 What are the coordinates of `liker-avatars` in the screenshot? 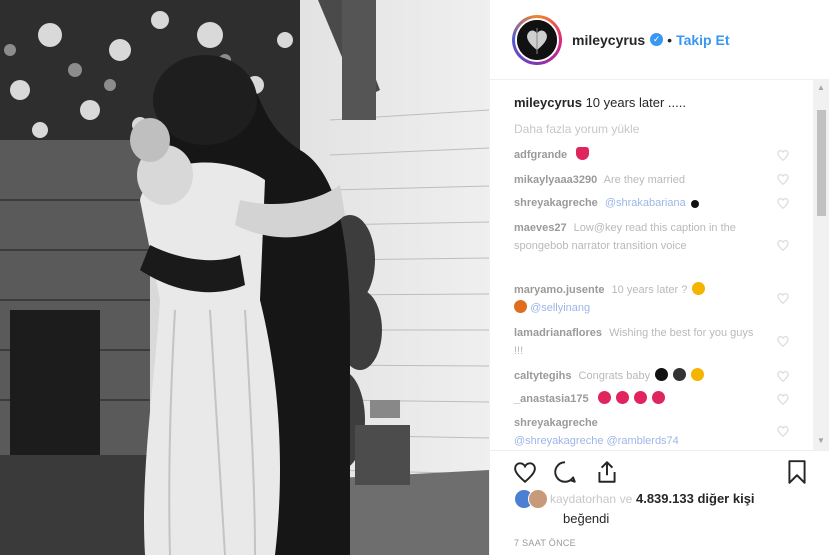 It's located at (532, 499).